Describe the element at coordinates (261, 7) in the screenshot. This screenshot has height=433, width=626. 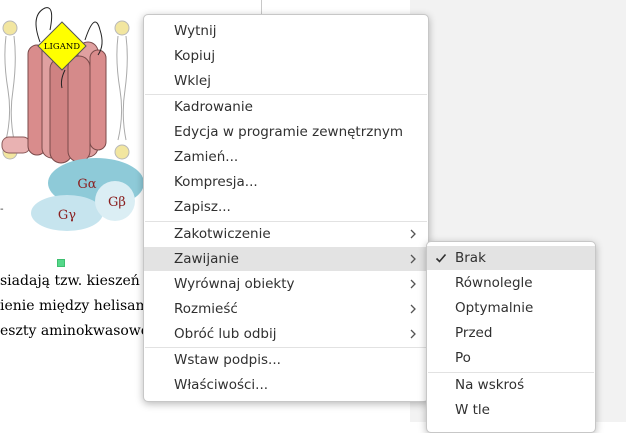
I see `page-margin-line` at that location.